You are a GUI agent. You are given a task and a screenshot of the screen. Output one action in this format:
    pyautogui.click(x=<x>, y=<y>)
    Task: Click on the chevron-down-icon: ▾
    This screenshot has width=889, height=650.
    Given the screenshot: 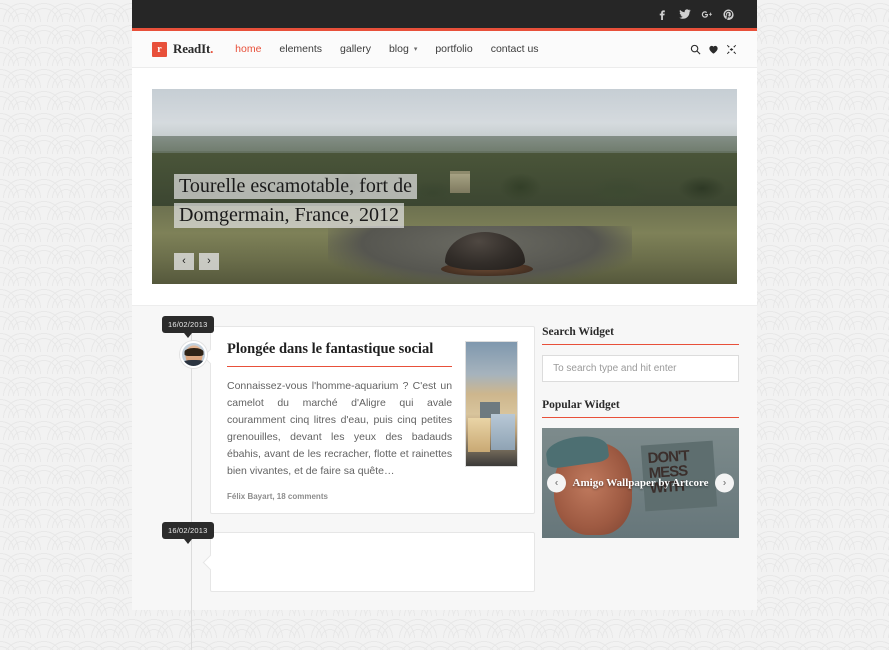 What is the action you would take?
    pyautogui.click(x=415, y=49)
    